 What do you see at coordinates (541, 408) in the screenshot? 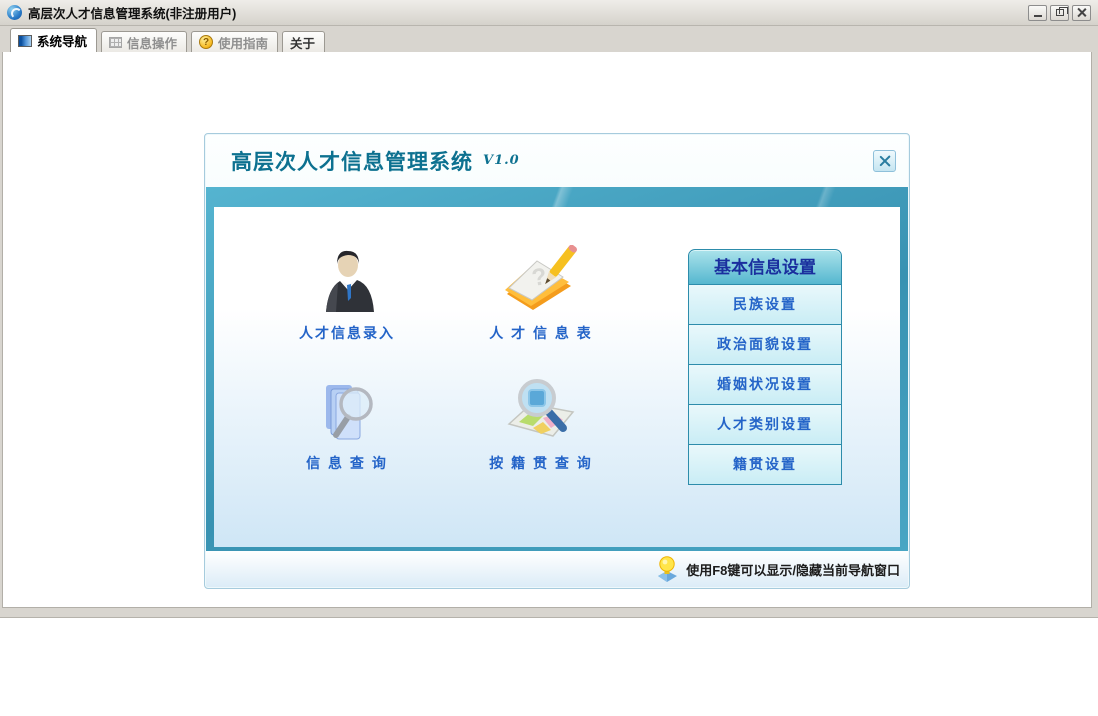
I see `map-search-icon` at bounding box center [541, 408].